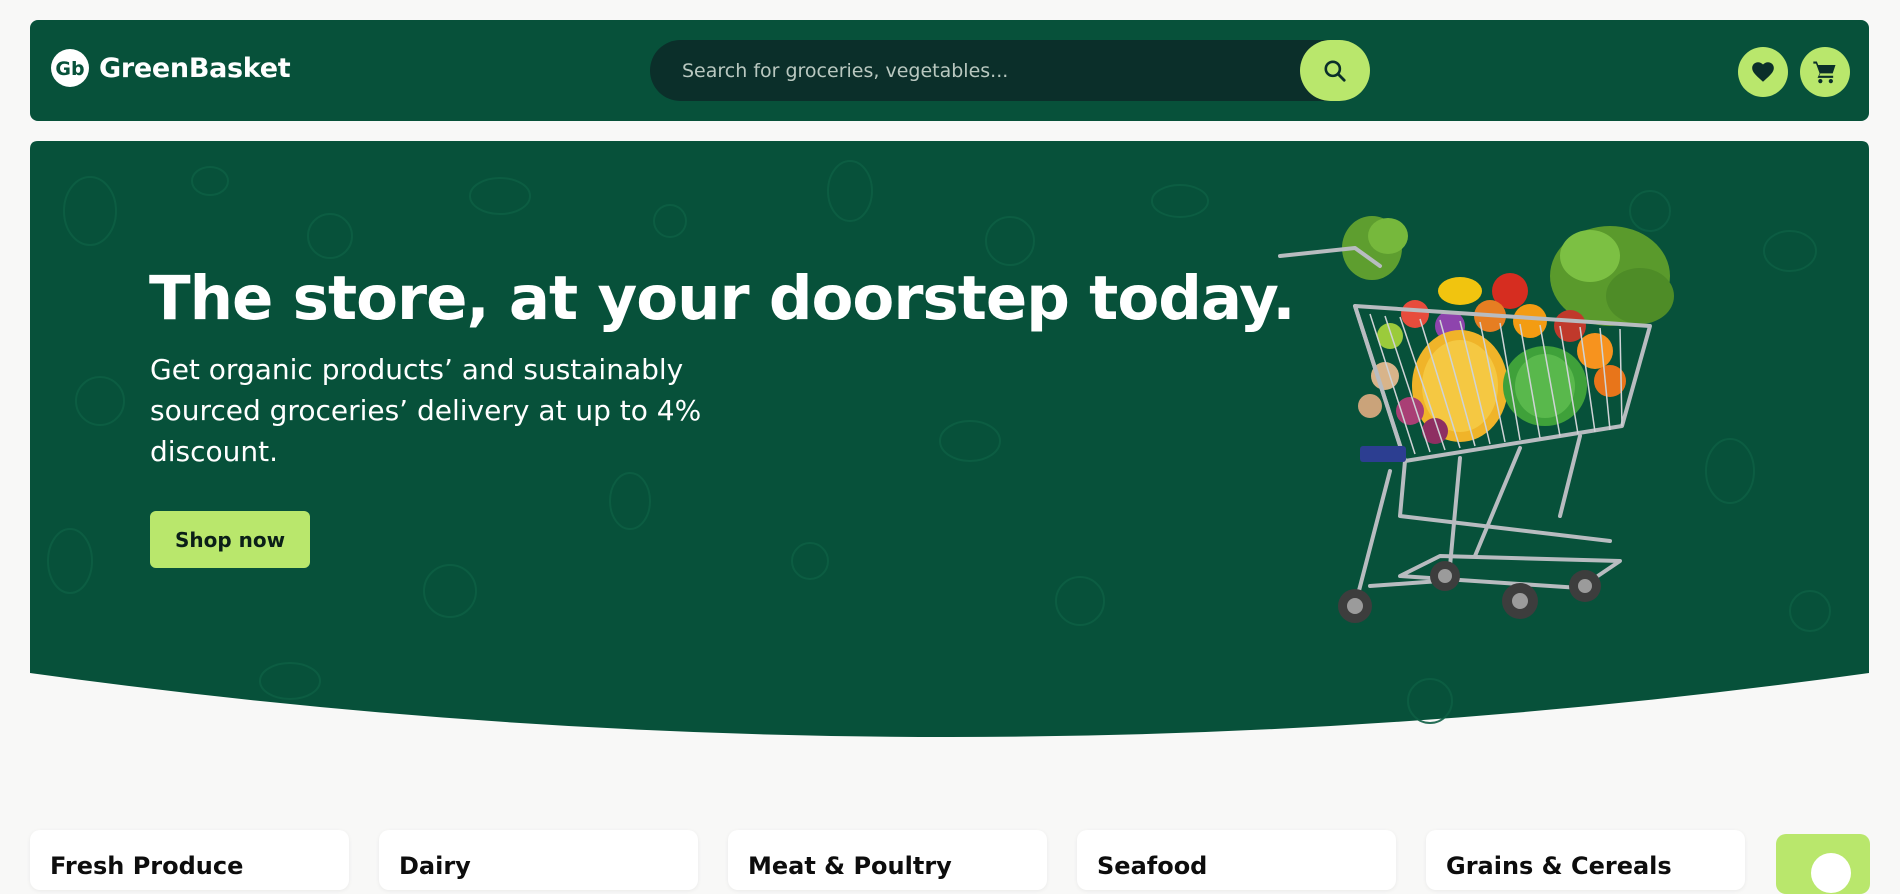  Describe the element at coordinates (435, 866) in the screenshot. I see `category-label: Dairy` at that location.